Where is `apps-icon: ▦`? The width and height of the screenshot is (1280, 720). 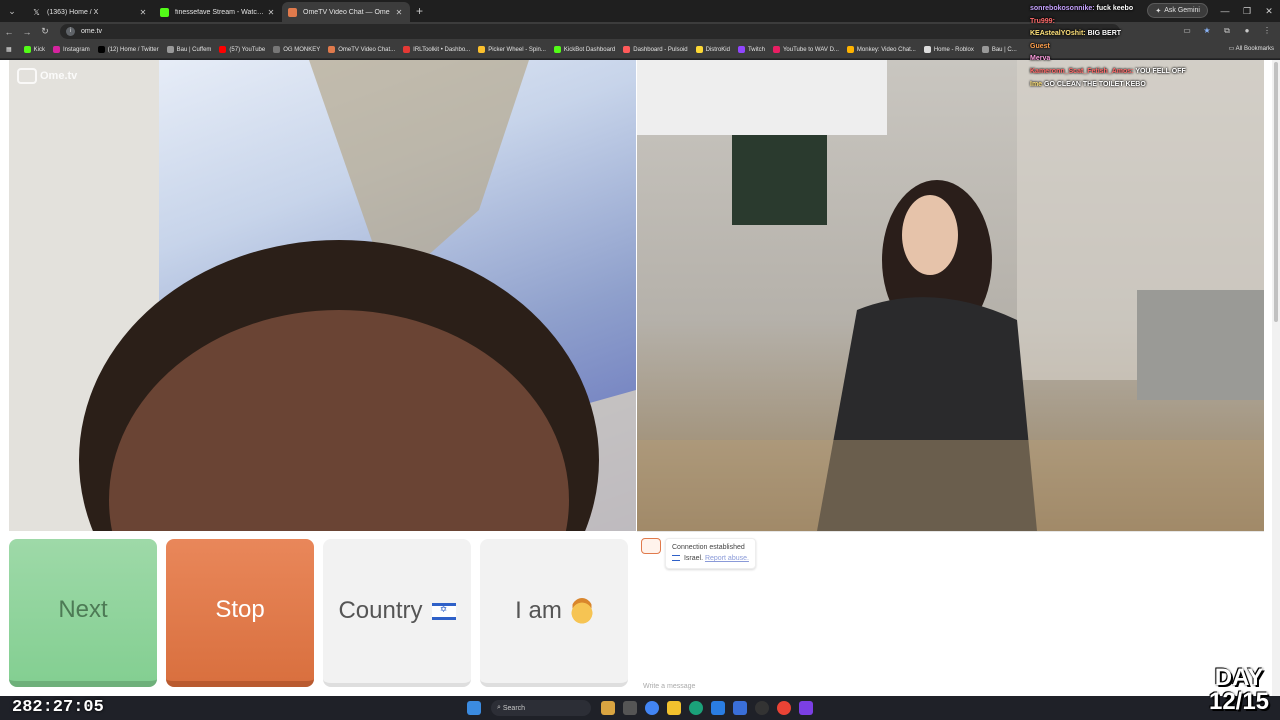 apps-icon: ▦ is located at coordinates (9, 49).